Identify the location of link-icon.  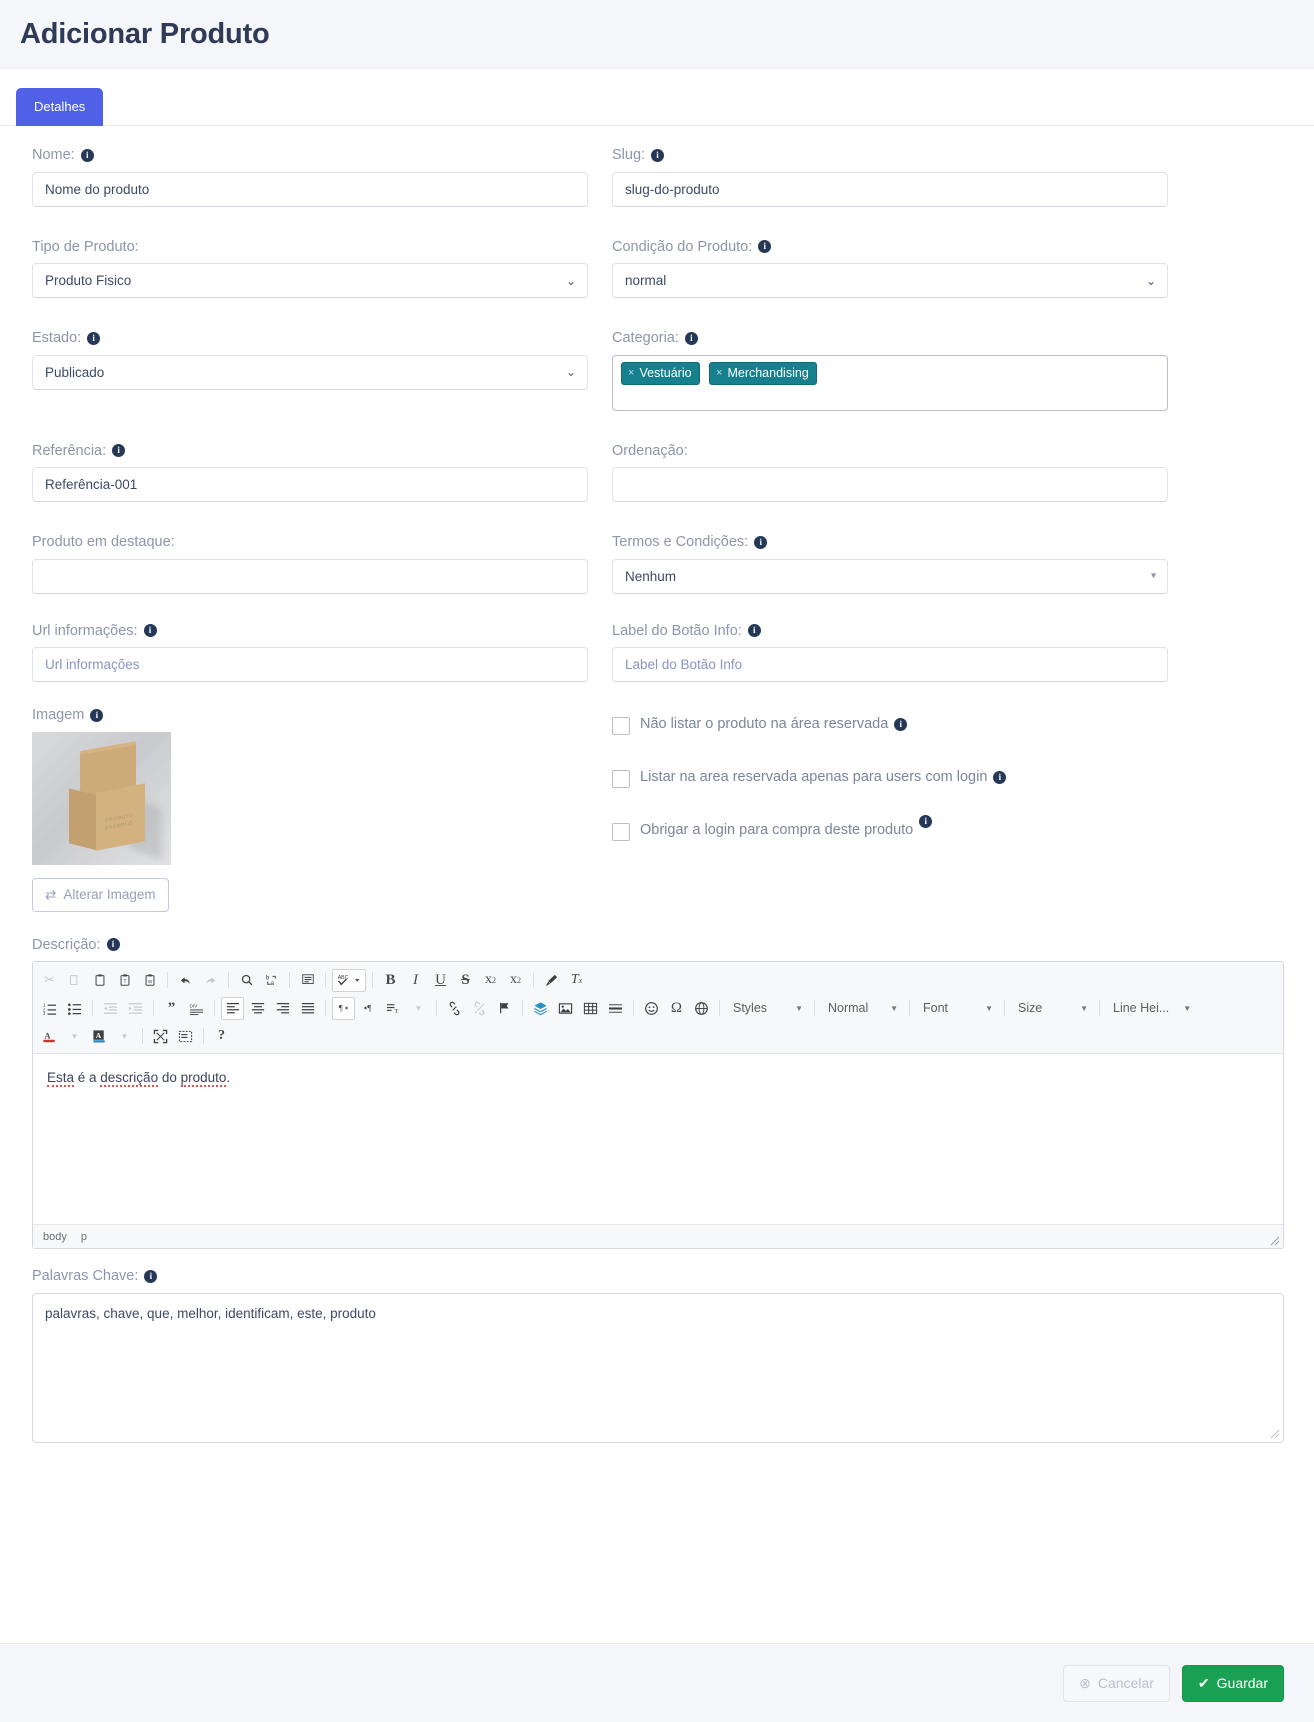
(454, 1008).